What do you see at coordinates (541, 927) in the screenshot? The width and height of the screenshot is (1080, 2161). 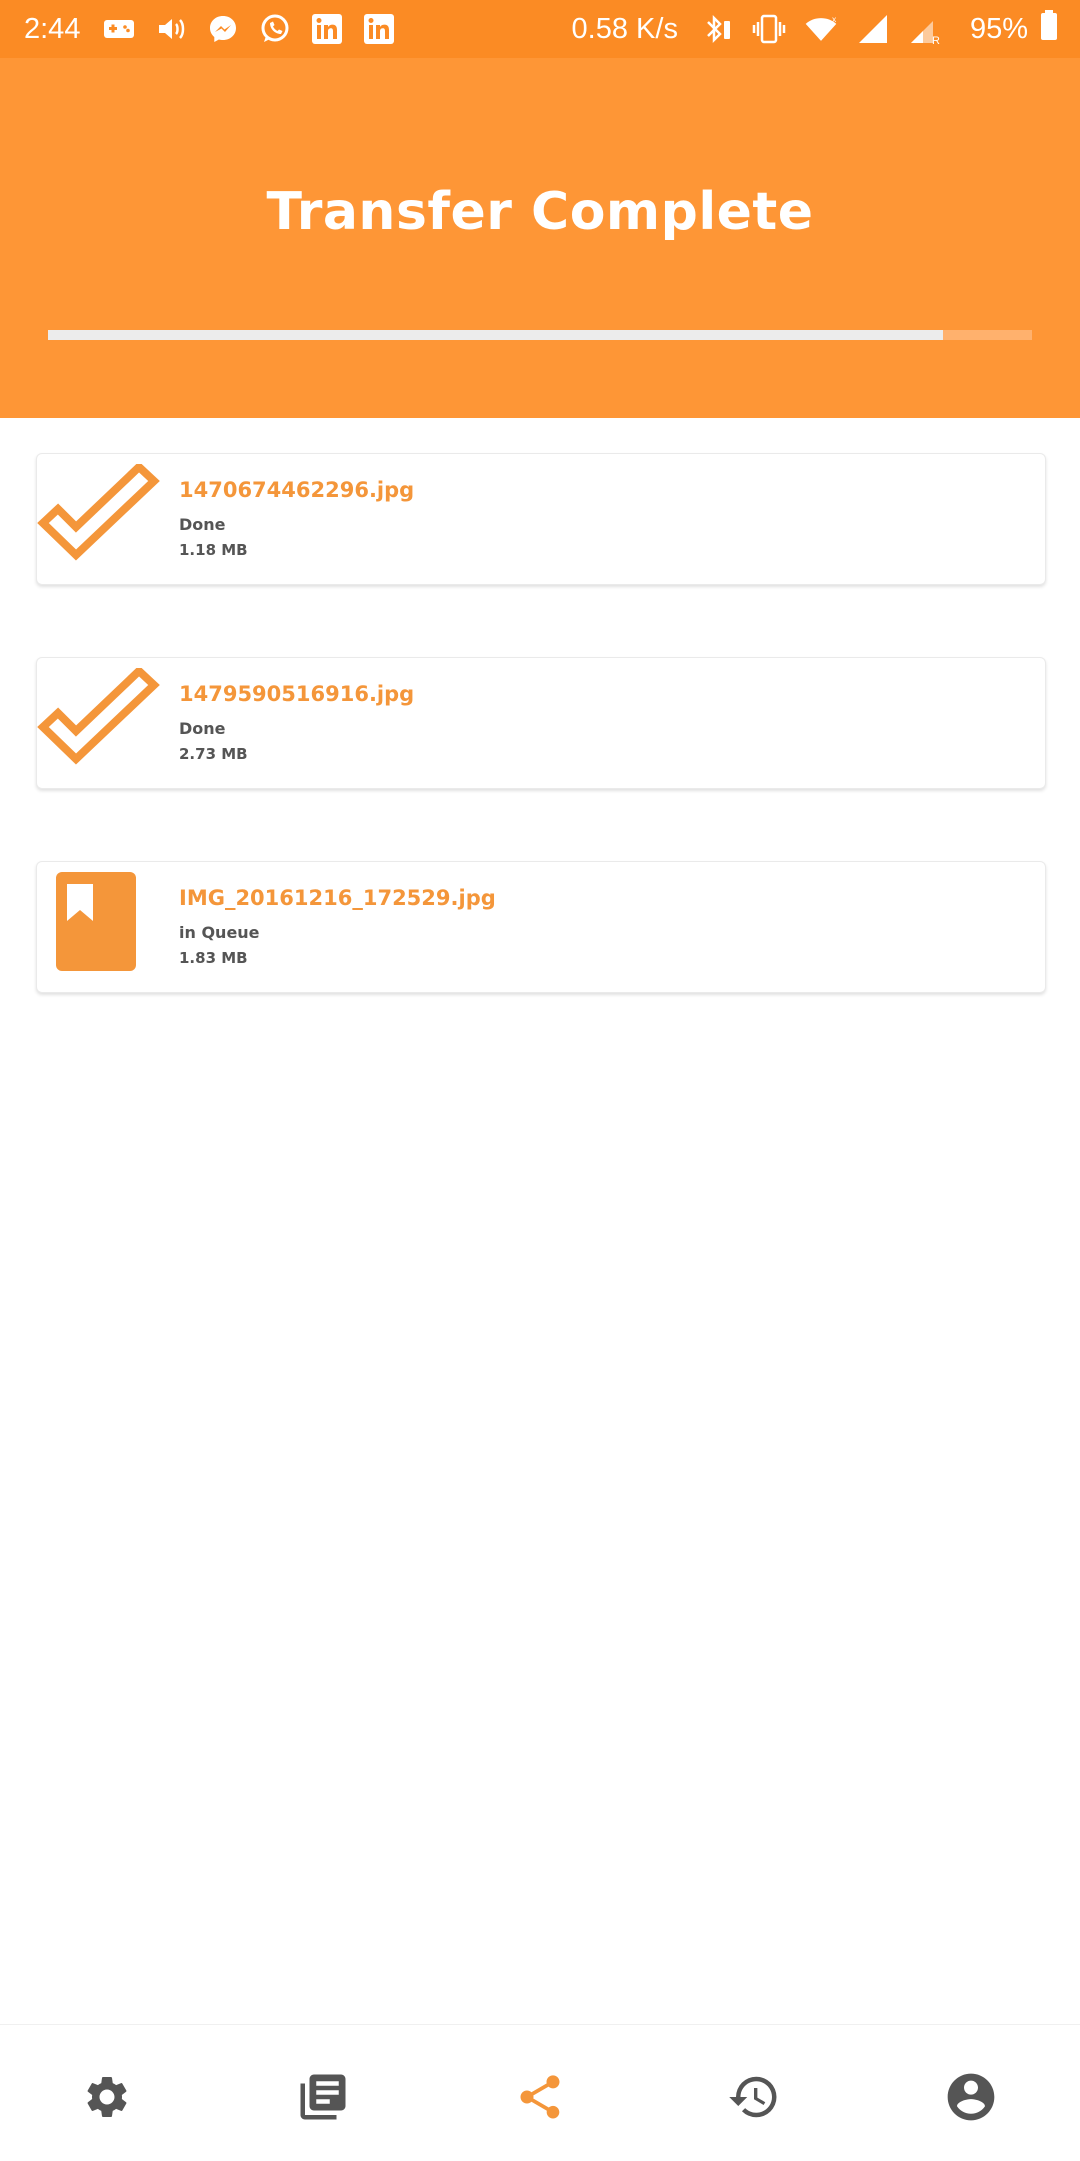 I see `transfer-item: IMG_20161216_172529.jpg in Queue 1.83 MB` at bounding box center [541, 927].